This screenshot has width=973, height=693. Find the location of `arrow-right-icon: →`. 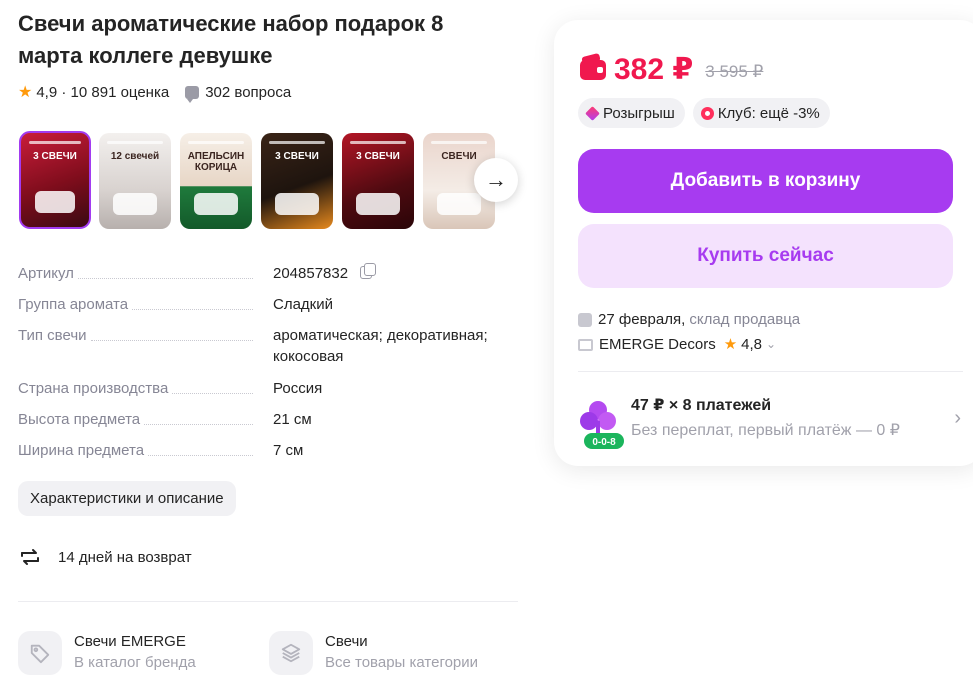

arrow-right-icon: → is located at coordinates (496, 179).